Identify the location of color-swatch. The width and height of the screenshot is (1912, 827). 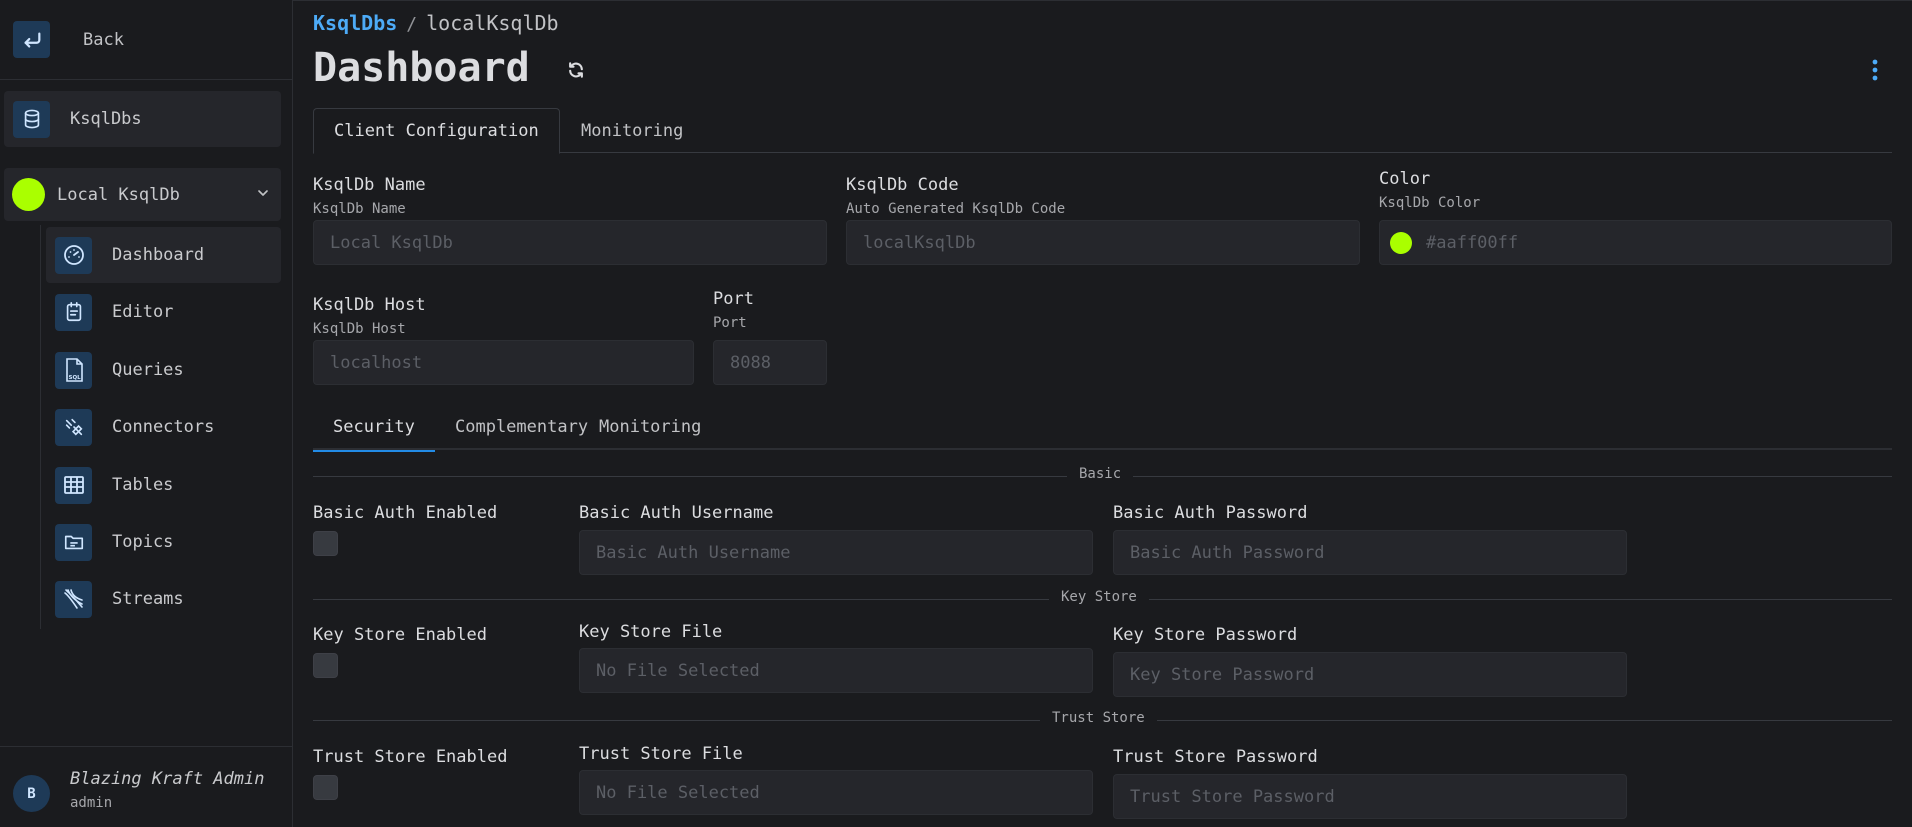
(1401, 242).